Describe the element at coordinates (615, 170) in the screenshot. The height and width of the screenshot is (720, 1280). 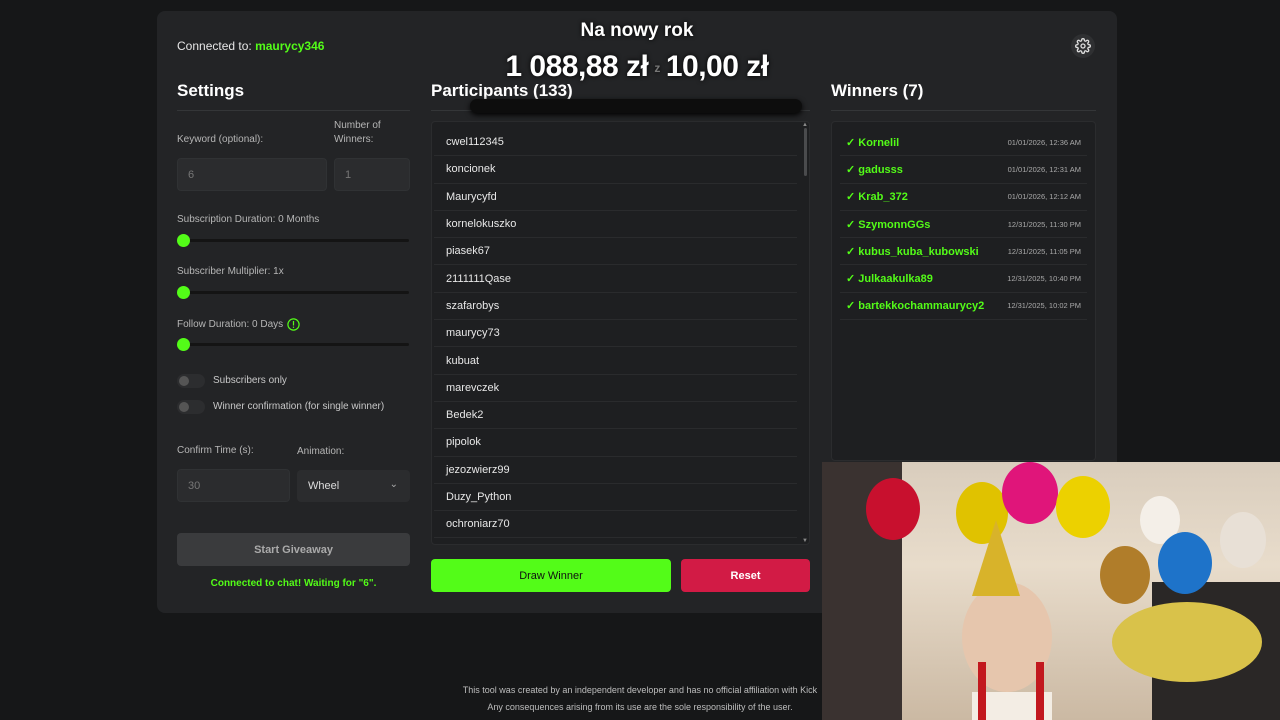
I see `participant-row: koncionek` at that location.